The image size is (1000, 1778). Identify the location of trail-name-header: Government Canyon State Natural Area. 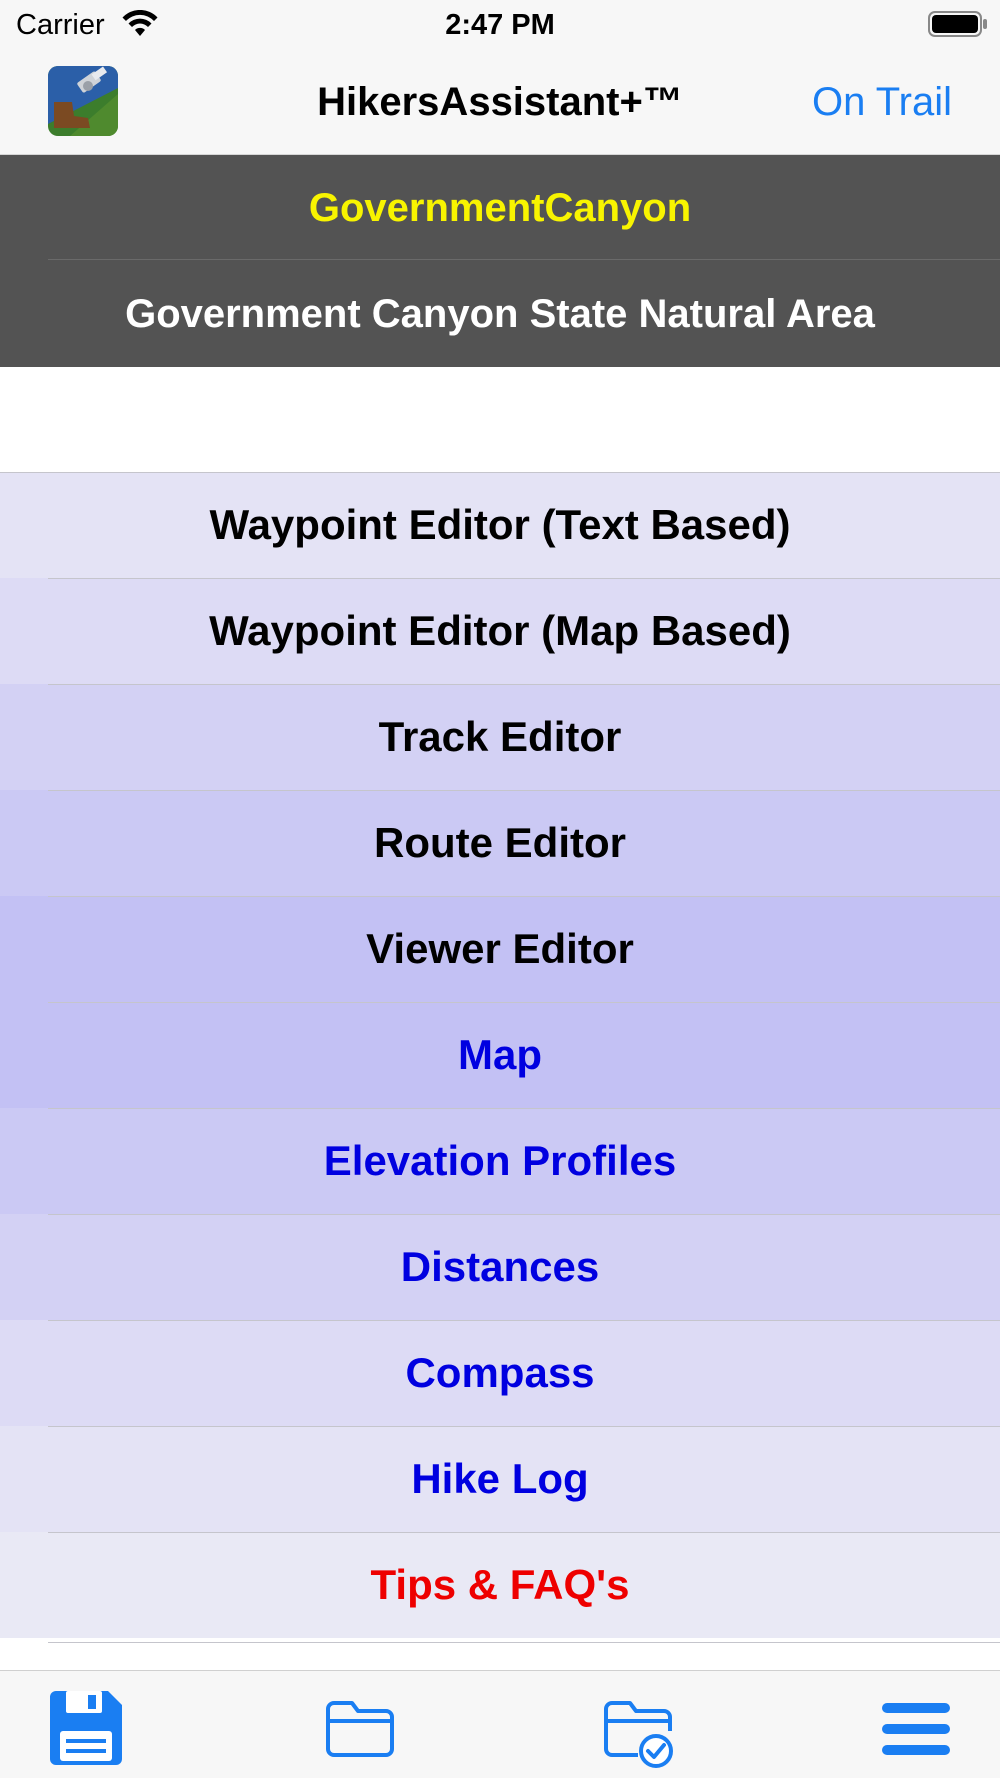
(500, 314).